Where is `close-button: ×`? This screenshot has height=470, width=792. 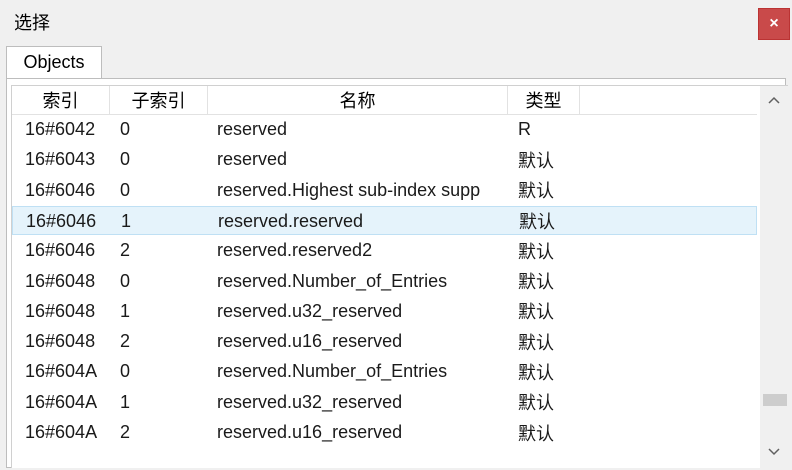
close-button: × is located at coordinates (774, 24).